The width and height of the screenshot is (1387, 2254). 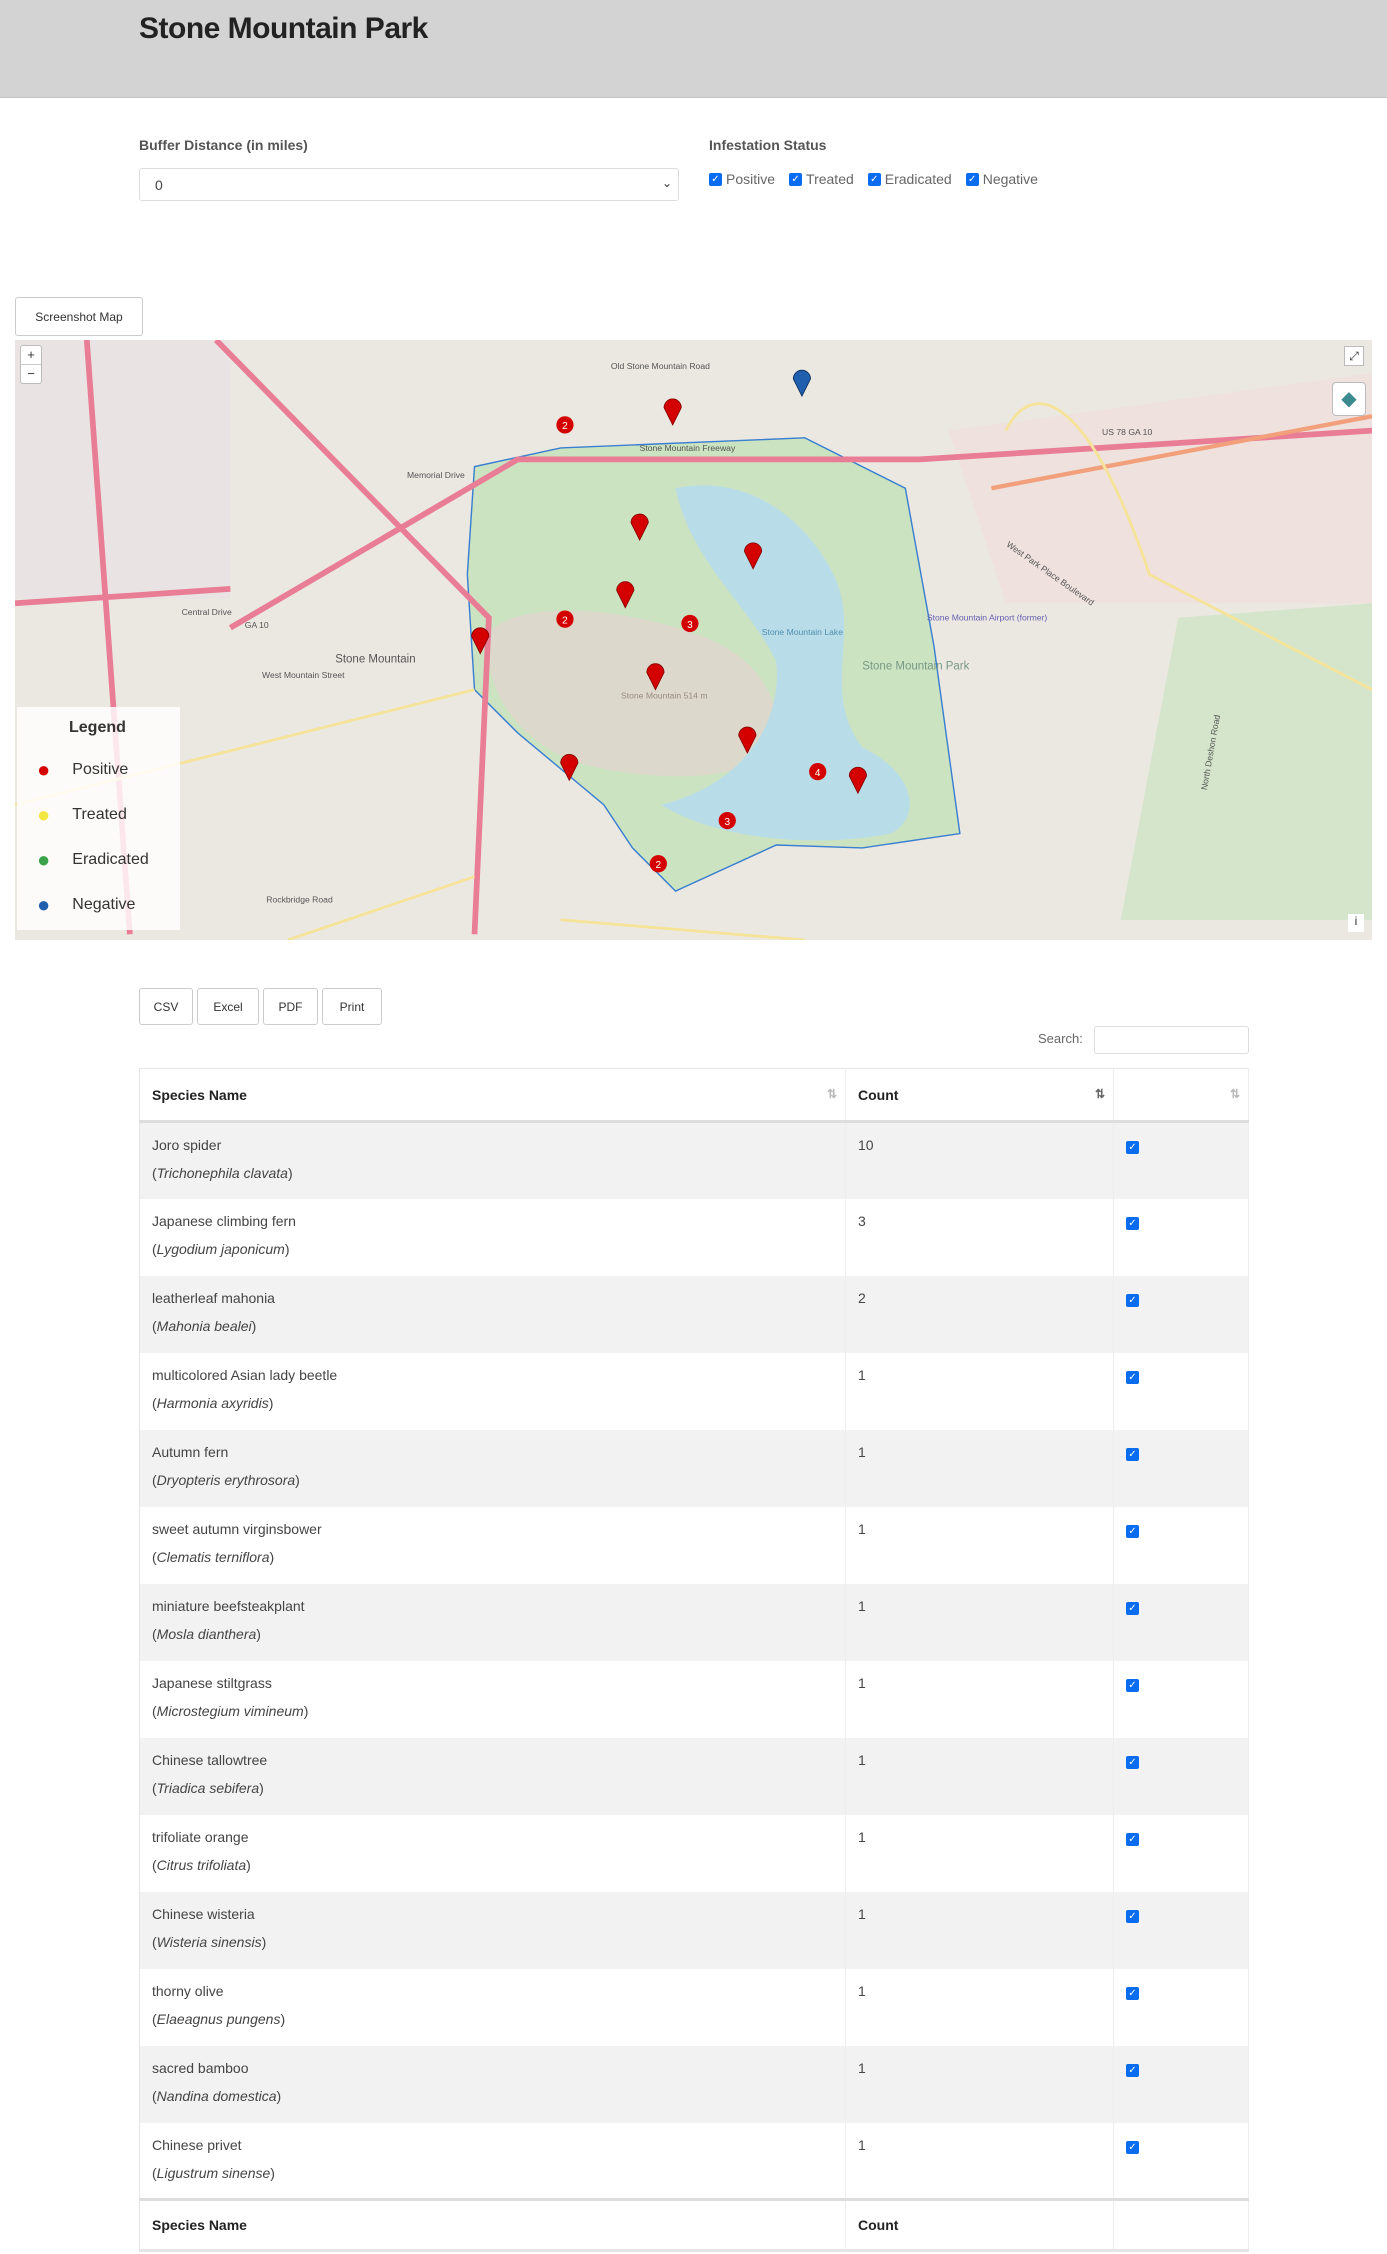 What do you see at coordinates (204, 1325) in the screenshot?
I see `scientific-name-text: Mahonia bealei` at bounding box center [204, 1325].